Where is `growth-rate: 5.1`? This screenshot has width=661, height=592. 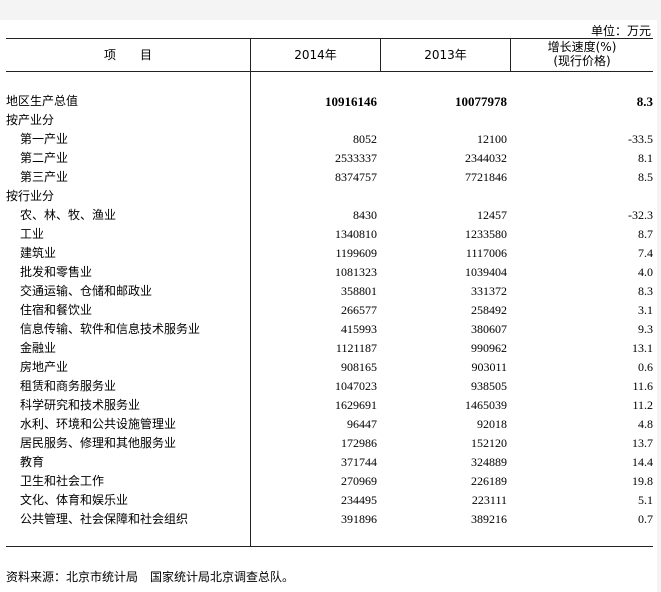 growth-rate: 5.1 is located at coordinates (645, 500).